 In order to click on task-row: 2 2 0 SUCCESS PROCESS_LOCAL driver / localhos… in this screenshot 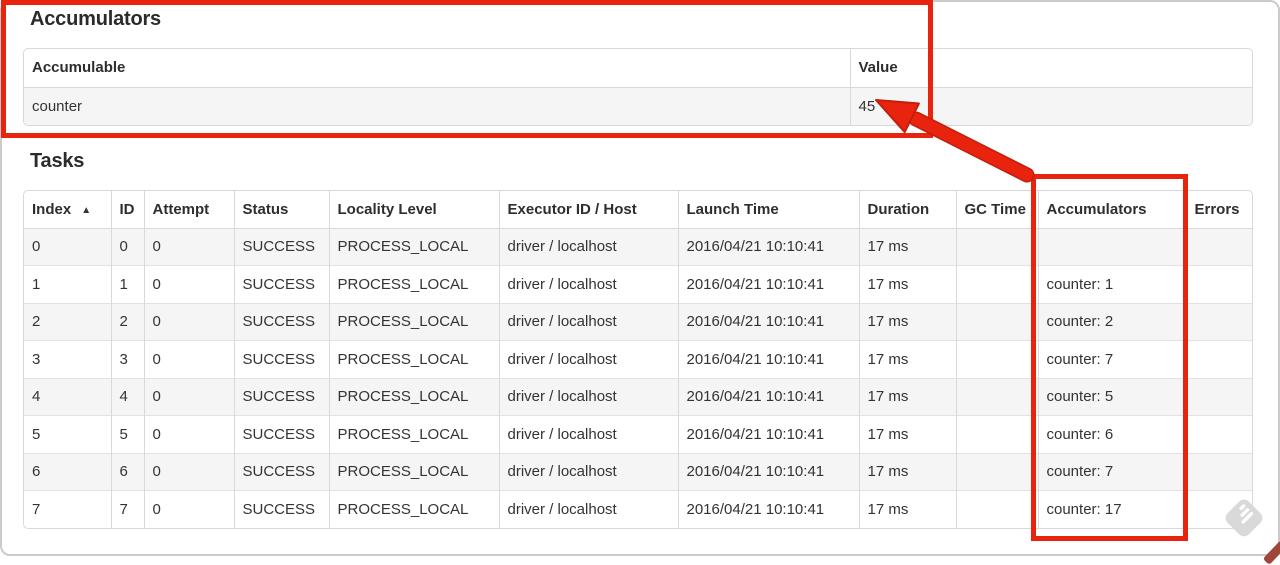, I will do `click(638, 321)`.